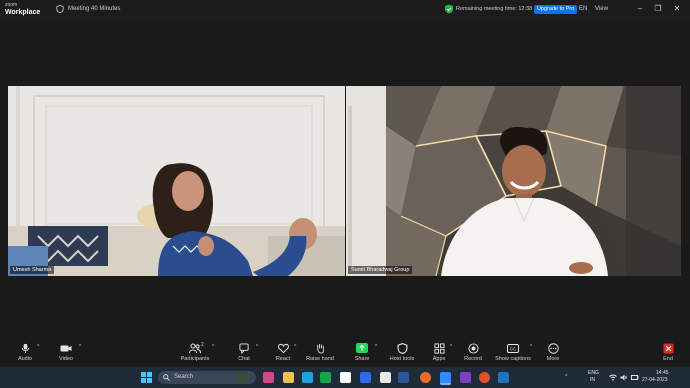 The image size is (690, 388). What do you see at coordinates (25, 359) in the screenshot?
I see `audio-label: Audio` at bounding box center [25, 359].